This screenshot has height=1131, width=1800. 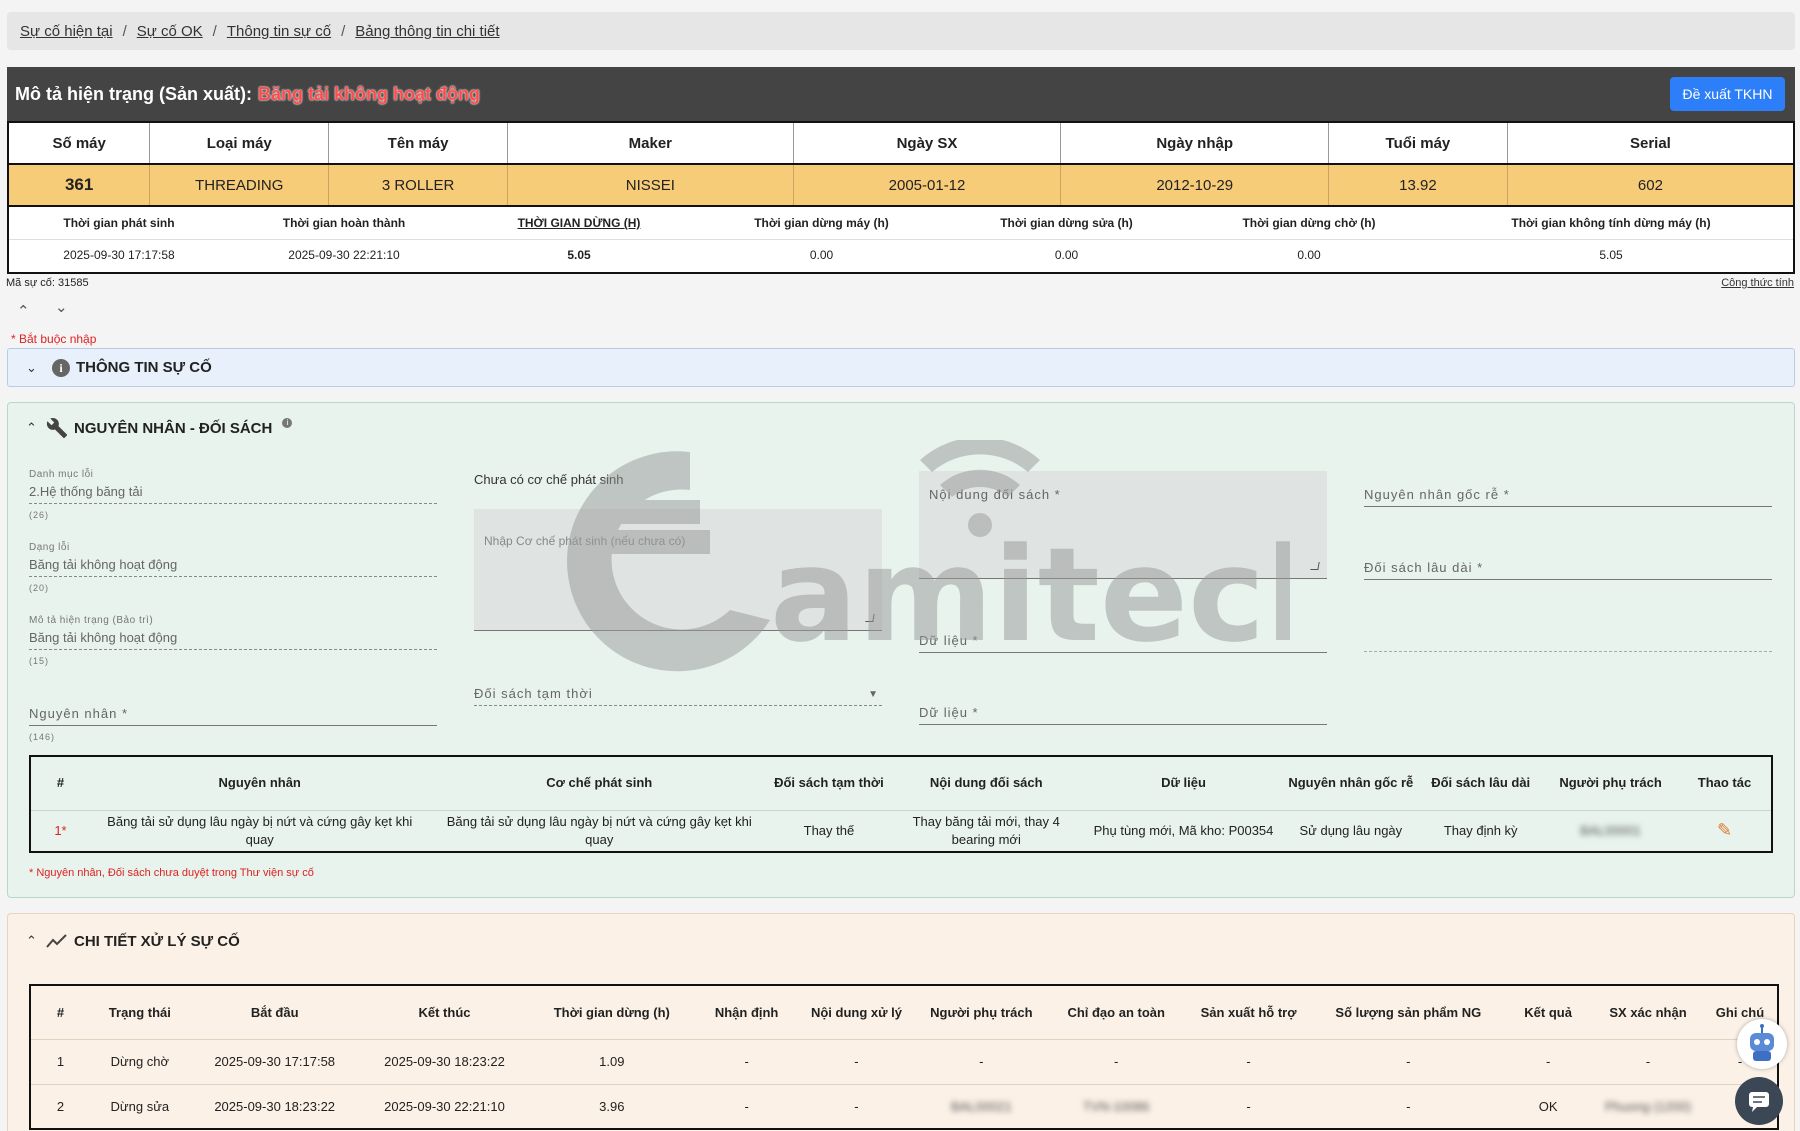 What do you see at coordinates (233, 494) in the screenshot?
I see `error-category-field: Danh mục lỗi 2.Hệ thống băng tải (26)` at bounding box center [233, 494].